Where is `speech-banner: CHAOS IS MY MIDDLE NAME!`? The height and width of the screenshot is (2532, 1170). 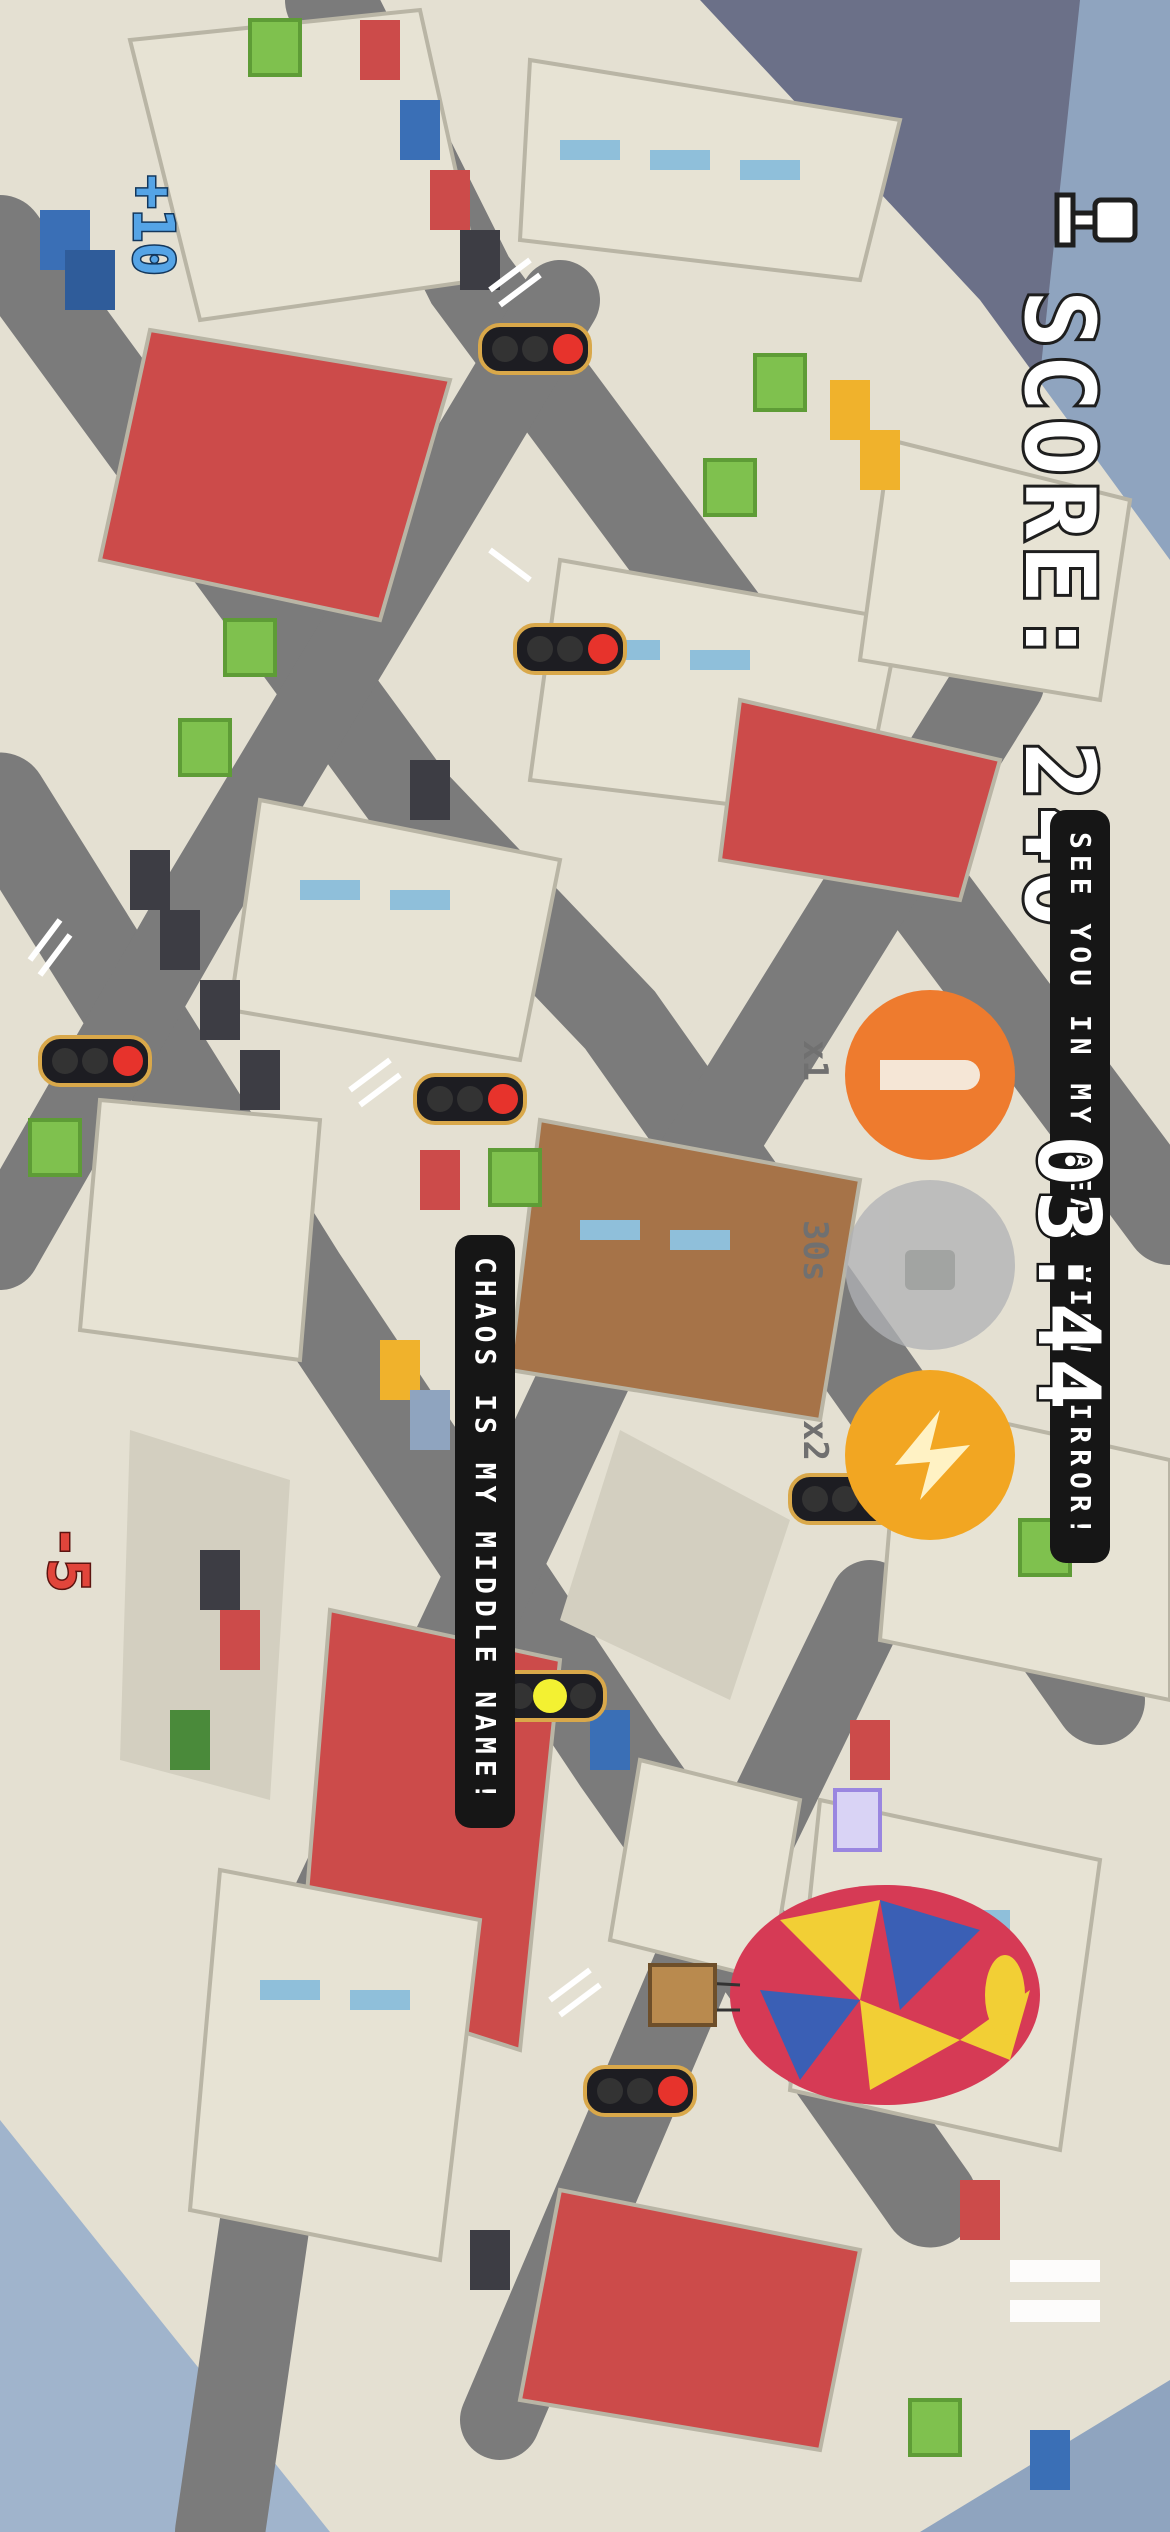
speech-banner: CHAOS IS MY MIDDLE NAME! is located at coordinates (485, 1531).